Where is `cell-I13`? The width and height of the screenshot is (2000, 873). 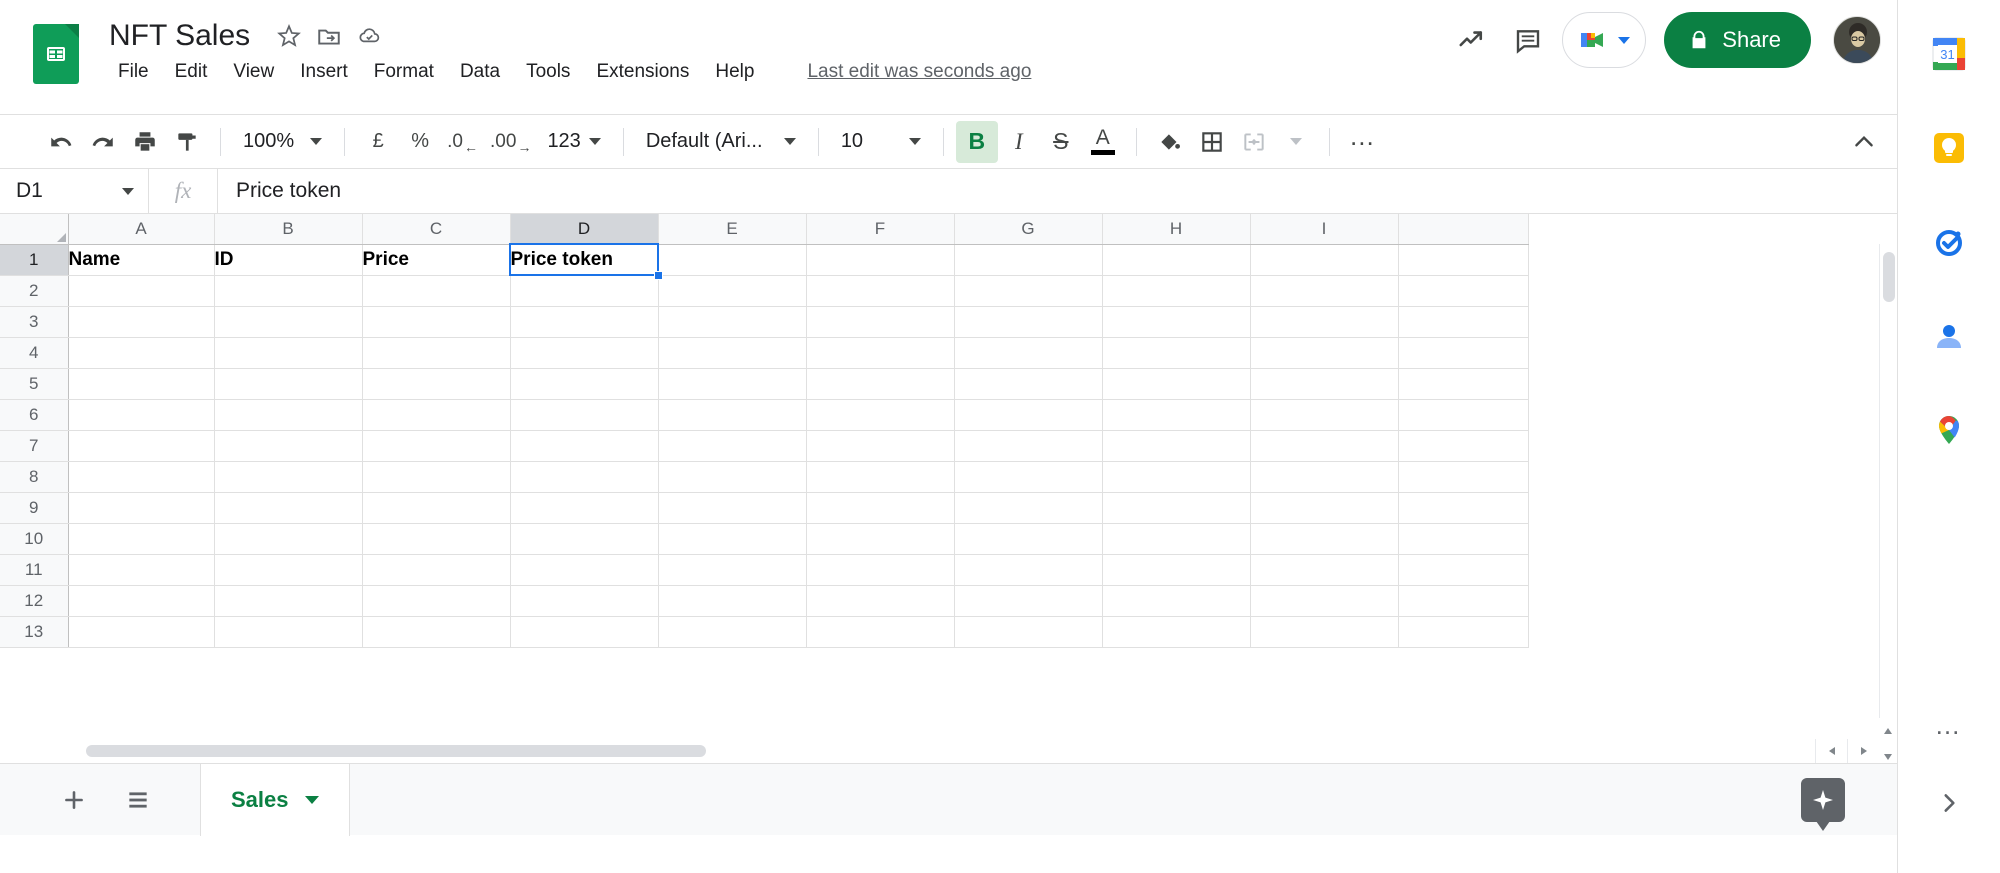
cell-I13 is located at coordinates (1324, 632).